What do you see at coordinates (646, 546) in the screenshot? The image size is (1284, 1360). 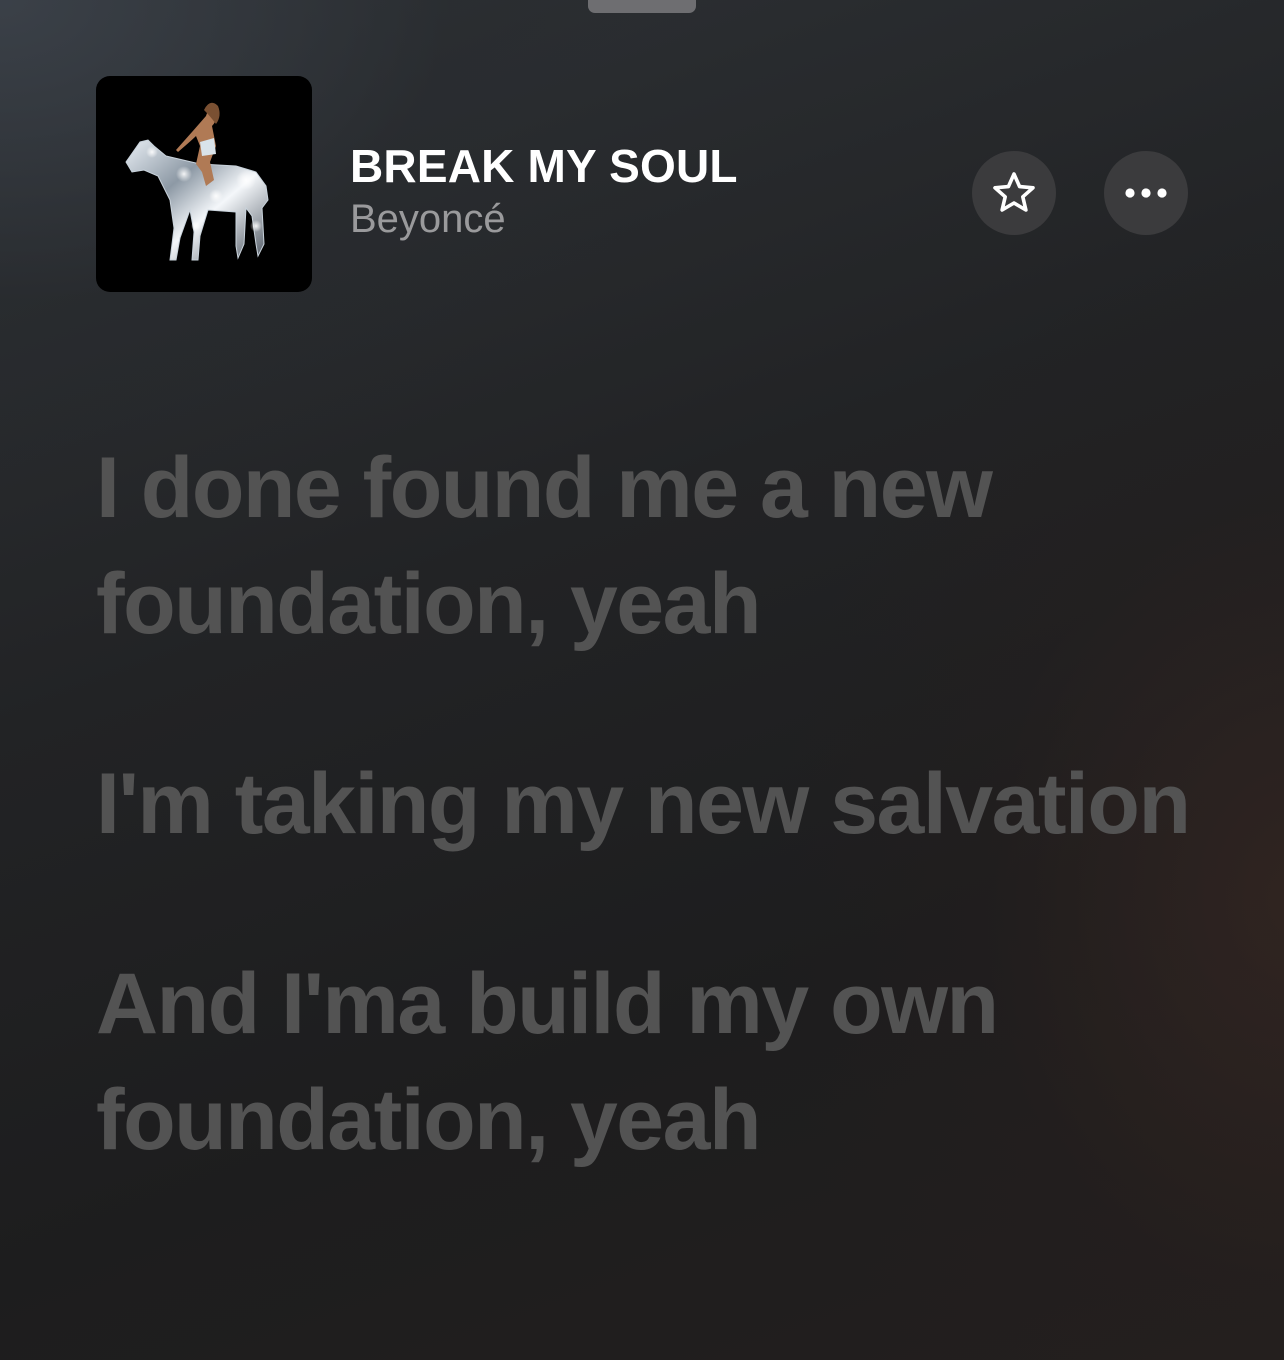 I see `lyric-line: I done found me a new foundation, yeah` at bounding box center [646, 546].